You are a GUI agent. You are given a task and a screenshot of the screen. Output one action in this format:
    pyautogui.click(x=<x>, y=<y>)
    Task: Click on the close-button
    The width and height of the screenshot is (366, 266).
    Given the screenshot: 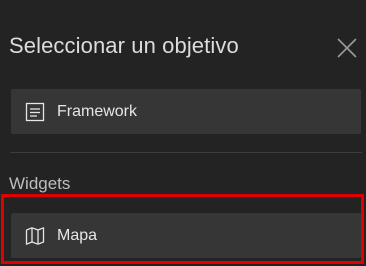 What is the action you would take?
    pyautogui.click(x=347, y=48)
    